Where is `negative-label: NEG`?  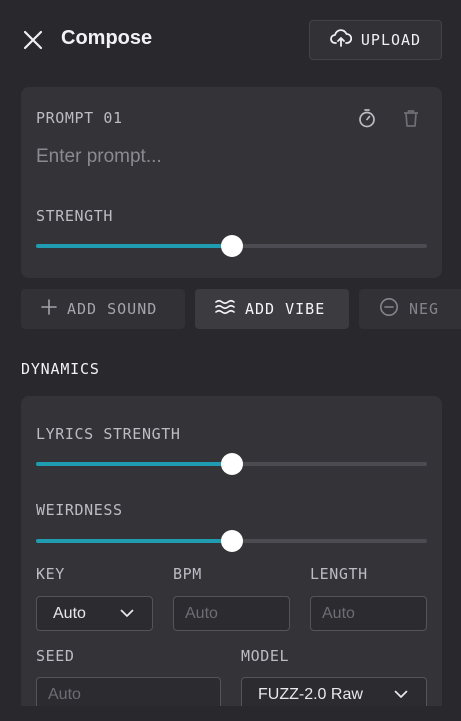 negative-label: NEG is located at coordinates (424, 309).